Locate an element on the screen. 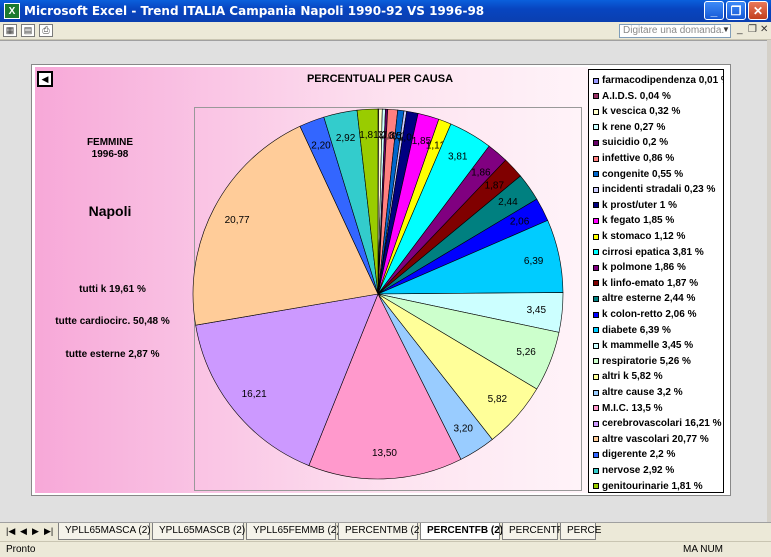 This screenshot has width=771, height=557. slice-data-label: 20,77 is located at coordinates (237, 220).